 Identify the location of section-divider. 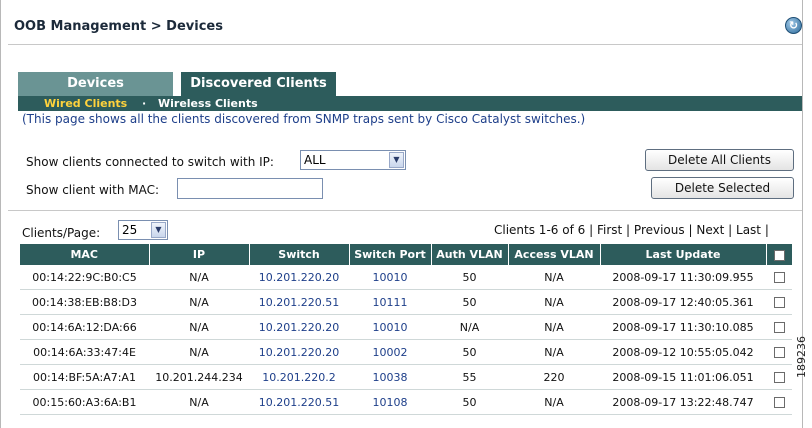
(405, 210).